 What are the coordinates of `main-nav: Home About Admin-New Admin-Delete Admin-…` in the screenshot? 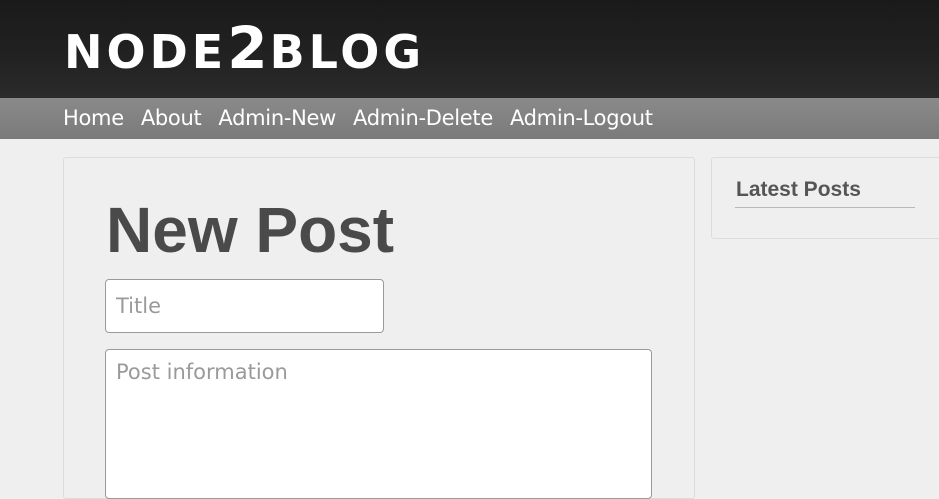 It's located at (469, 118).